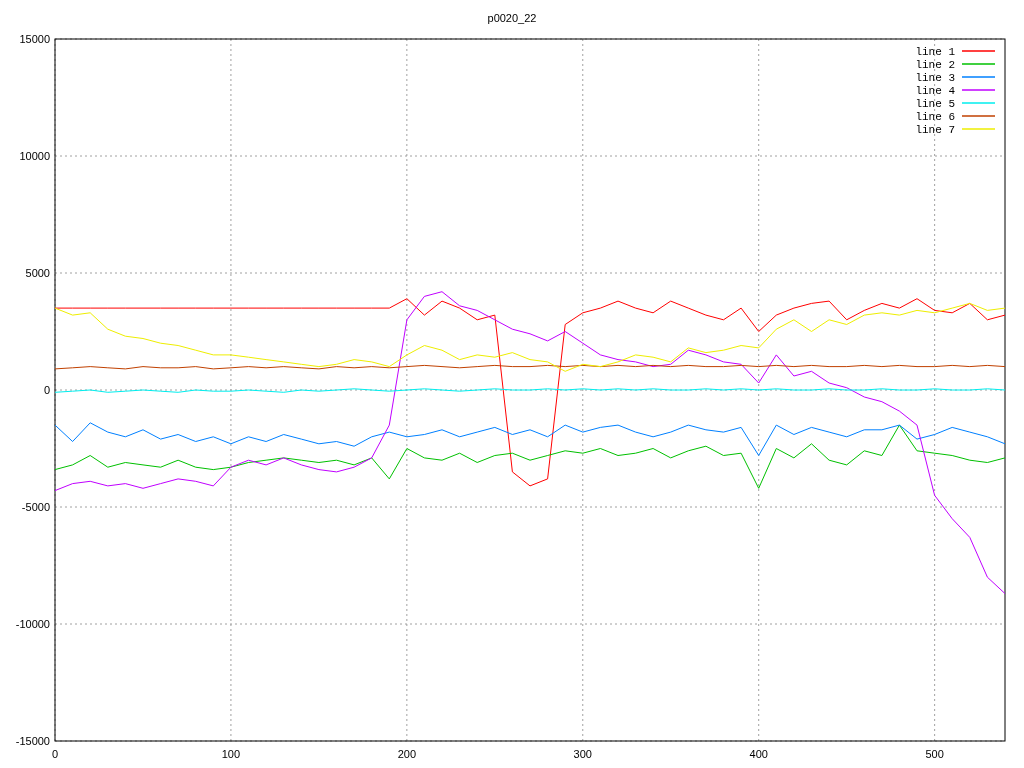 The width and height of the screenshot is (1024, 768). I want to click on legend-label: line 4, so click(935, 91).